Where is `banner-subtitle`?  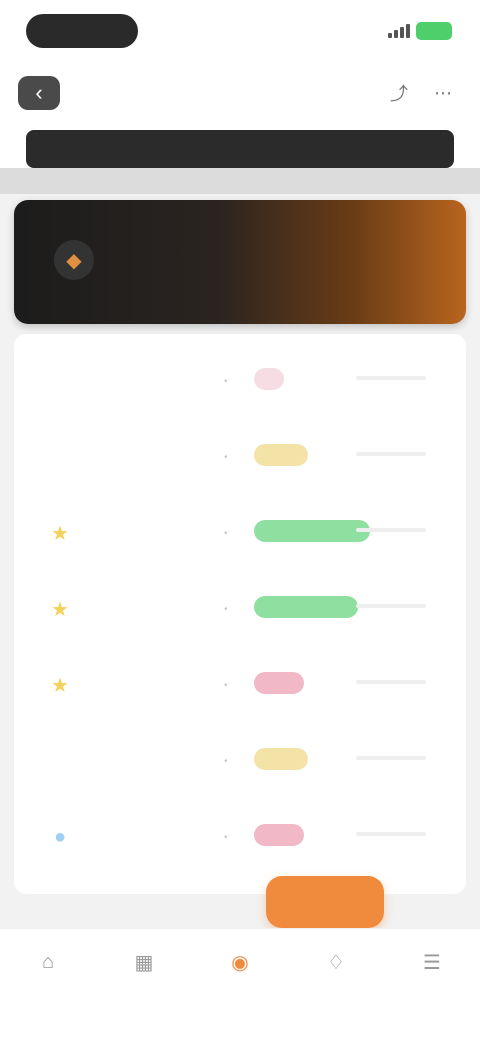 banner-subtitle is located at coordinates (144, 272).